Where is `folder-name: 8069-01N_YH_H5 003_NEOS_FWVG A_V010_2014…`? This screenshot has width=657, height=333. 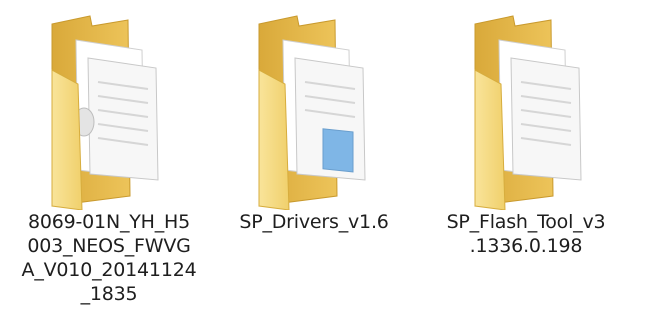
folder-name: 8069-01N_YH_H5 003_NEOS_FWVG A_V010_2014… is located at coordinates (109, 258).